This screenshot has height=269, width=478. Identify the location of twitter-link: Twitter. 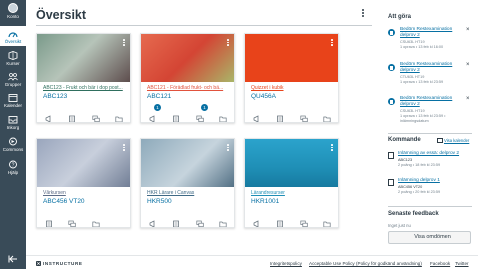
(462, 263).